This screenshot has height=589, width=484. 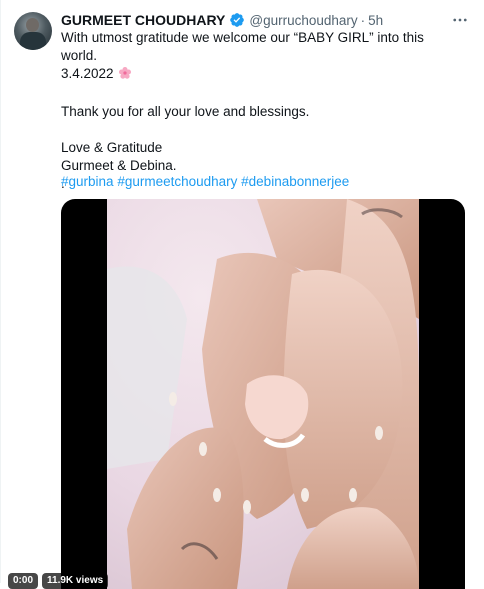 I want to click on author-handle: @gurruchoudhary, so click(x=303, y=20).